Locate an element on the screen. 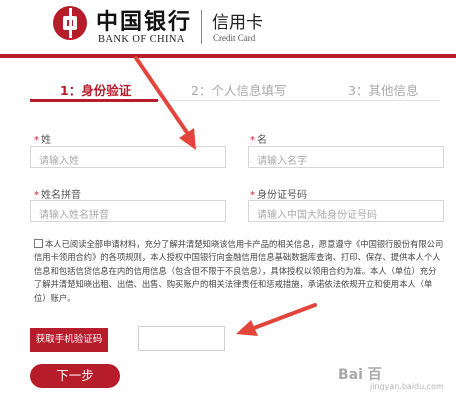 This screenshot has width=456, height=400. next-step-button: 下一步 is located at coordinates (75, 376).